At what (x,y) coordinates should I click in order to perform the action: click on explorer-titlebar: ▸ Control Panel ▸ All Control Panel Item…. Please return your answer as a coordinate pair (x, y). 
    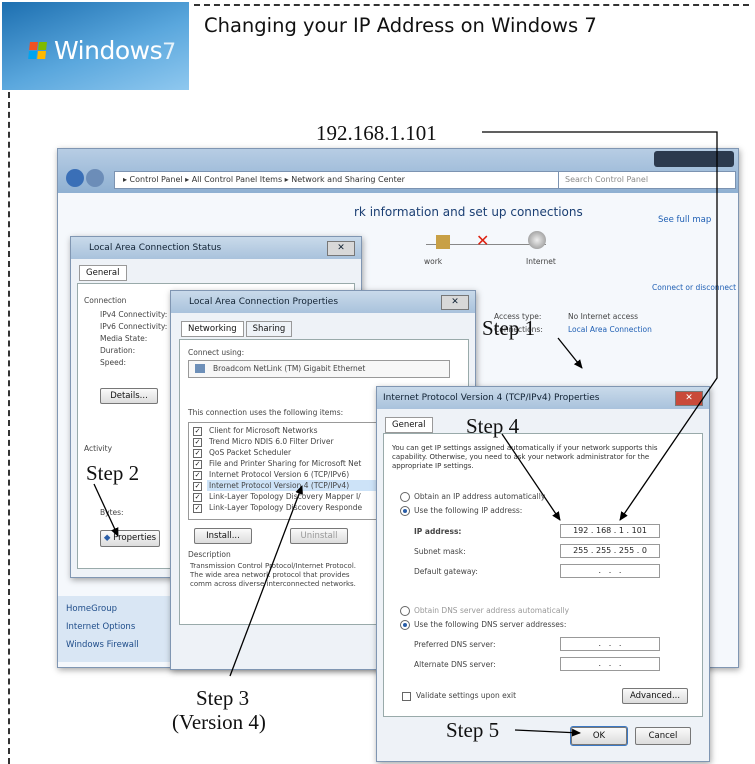
    Looking at the image, I should click on (398, 171).